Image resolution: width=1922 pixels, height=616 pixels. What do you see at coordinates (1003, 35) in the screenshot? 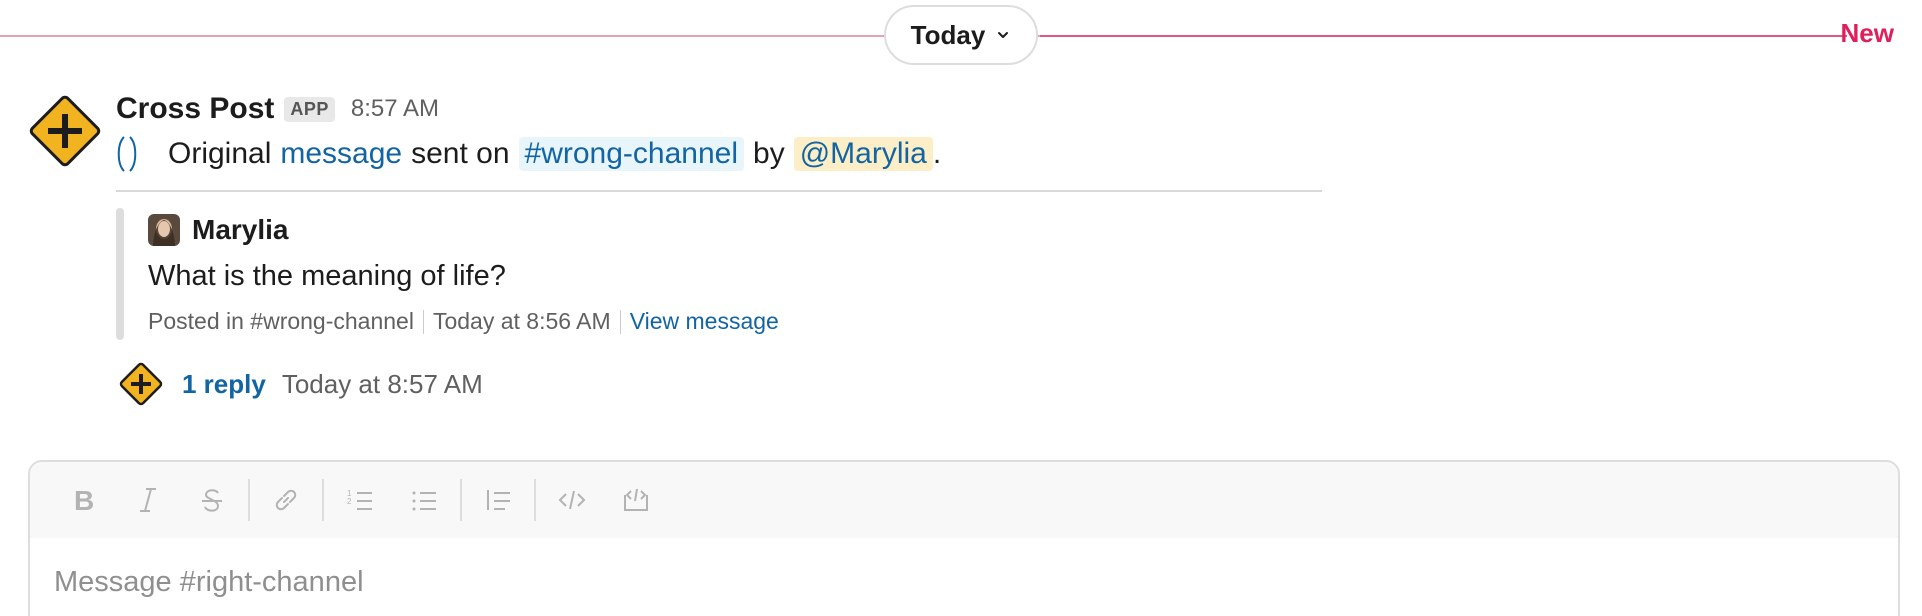
I see `chevron-down-icon` at bounding box center [1003, 35].